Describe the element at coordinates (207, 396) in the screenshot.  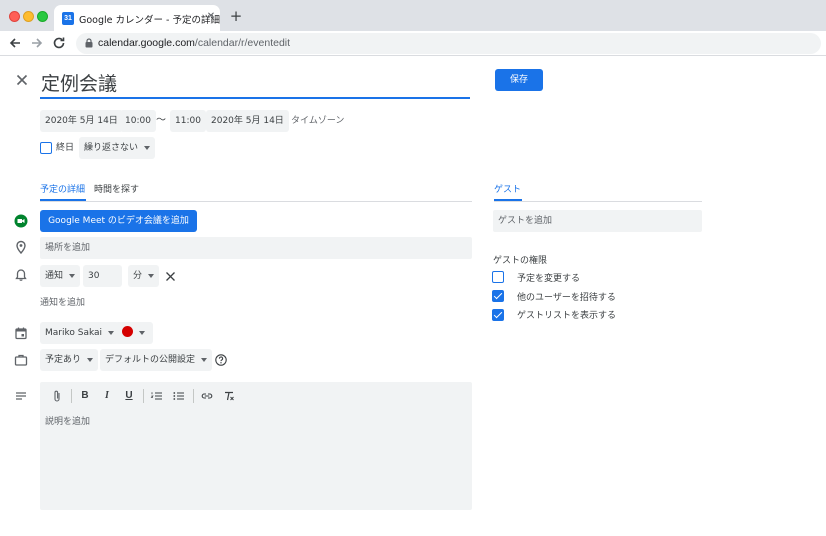
I see `link-icon` at that location.